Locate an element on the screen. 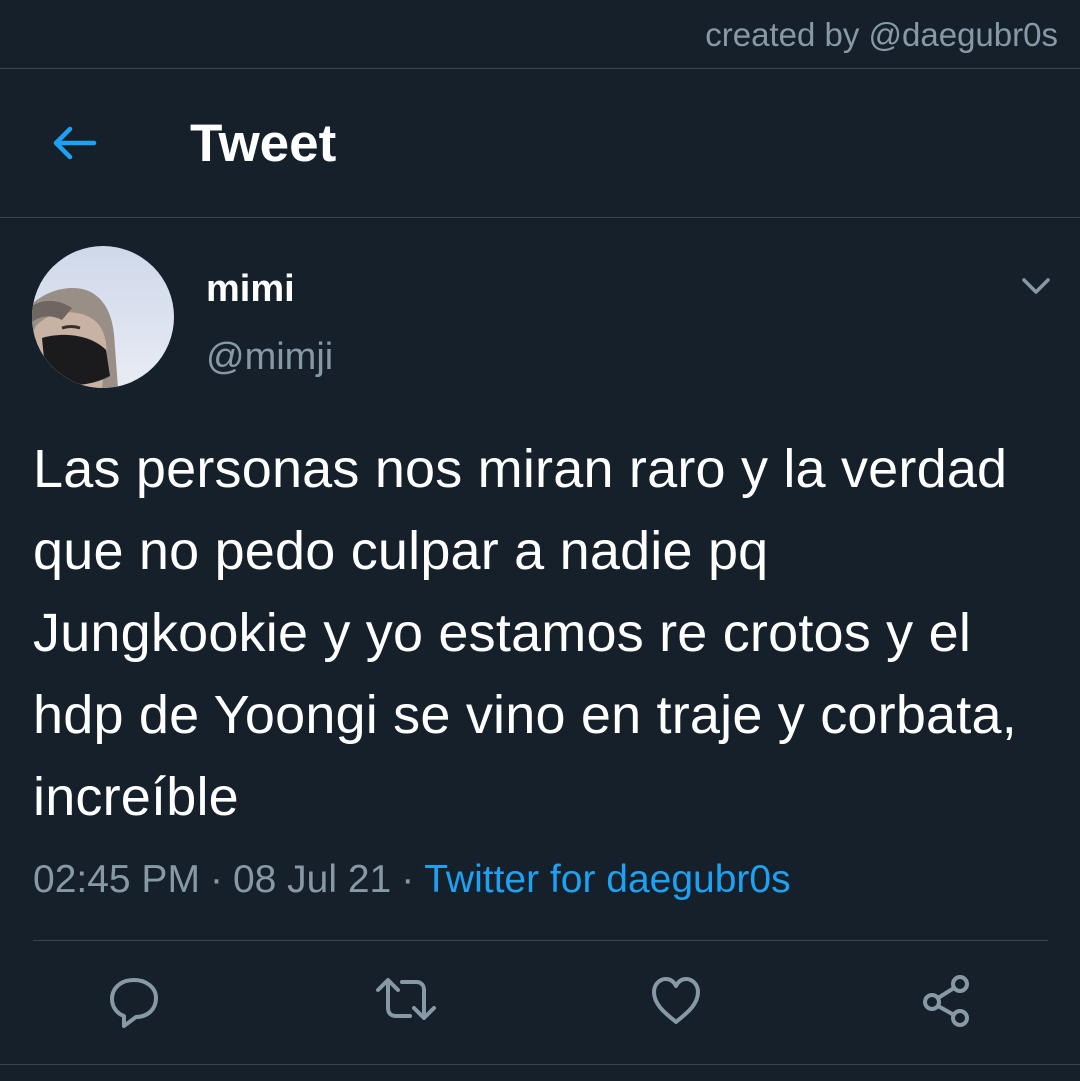 The image size is (1080, 1081). retweet-button is located at coordinates (405, 1000).